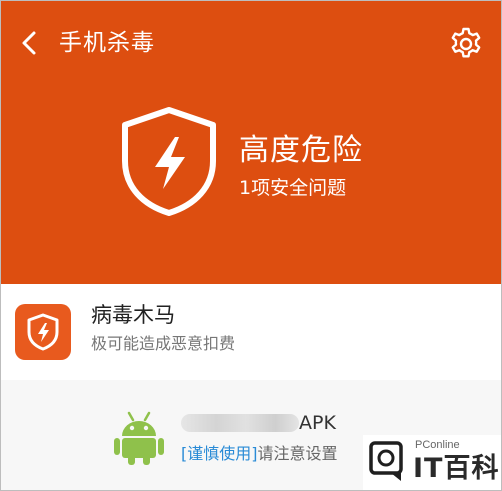 The width and height of the screenshot is (502, 491). I want to click on blurred-app-name, so click(240, 423).